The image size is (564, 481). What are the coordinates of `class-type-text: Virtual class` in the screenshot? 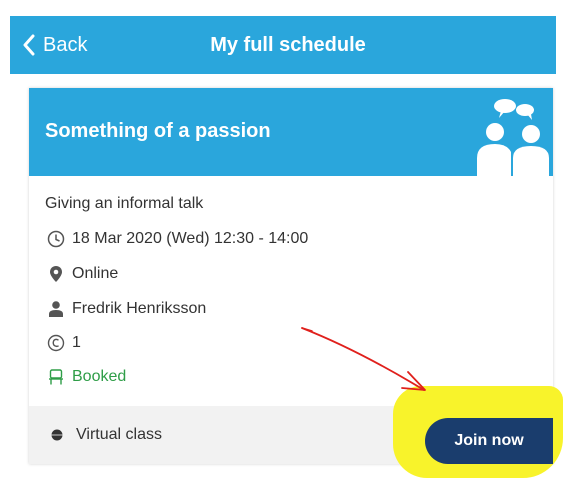 It's located at (119, 434).